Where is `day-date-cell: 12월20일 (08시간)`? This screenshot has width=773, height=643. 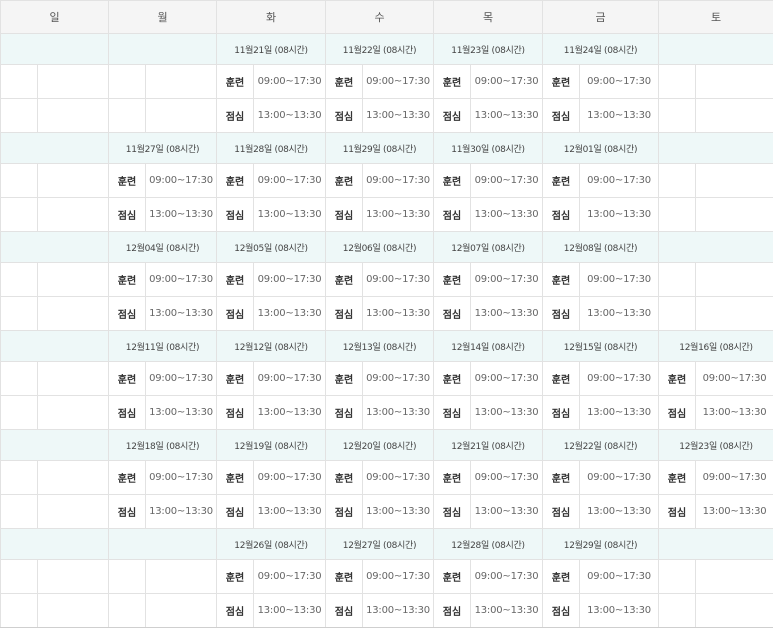
day-date-cell: 12월20일 (08시간) is located at coordinates (379, 445).